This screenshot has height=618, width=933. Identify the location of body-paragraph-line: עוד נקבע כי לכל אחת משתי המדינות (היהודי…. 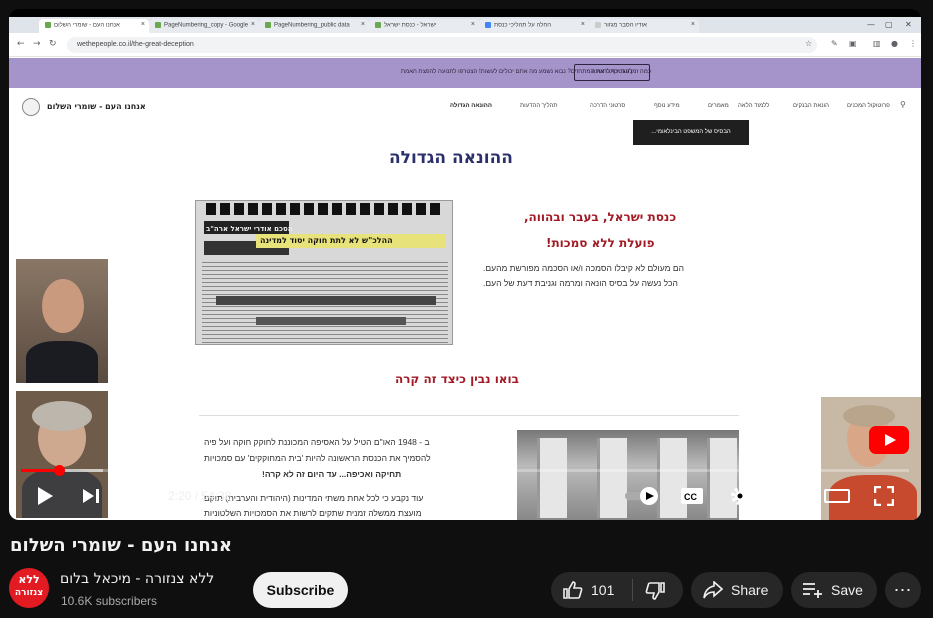
(314, 498).